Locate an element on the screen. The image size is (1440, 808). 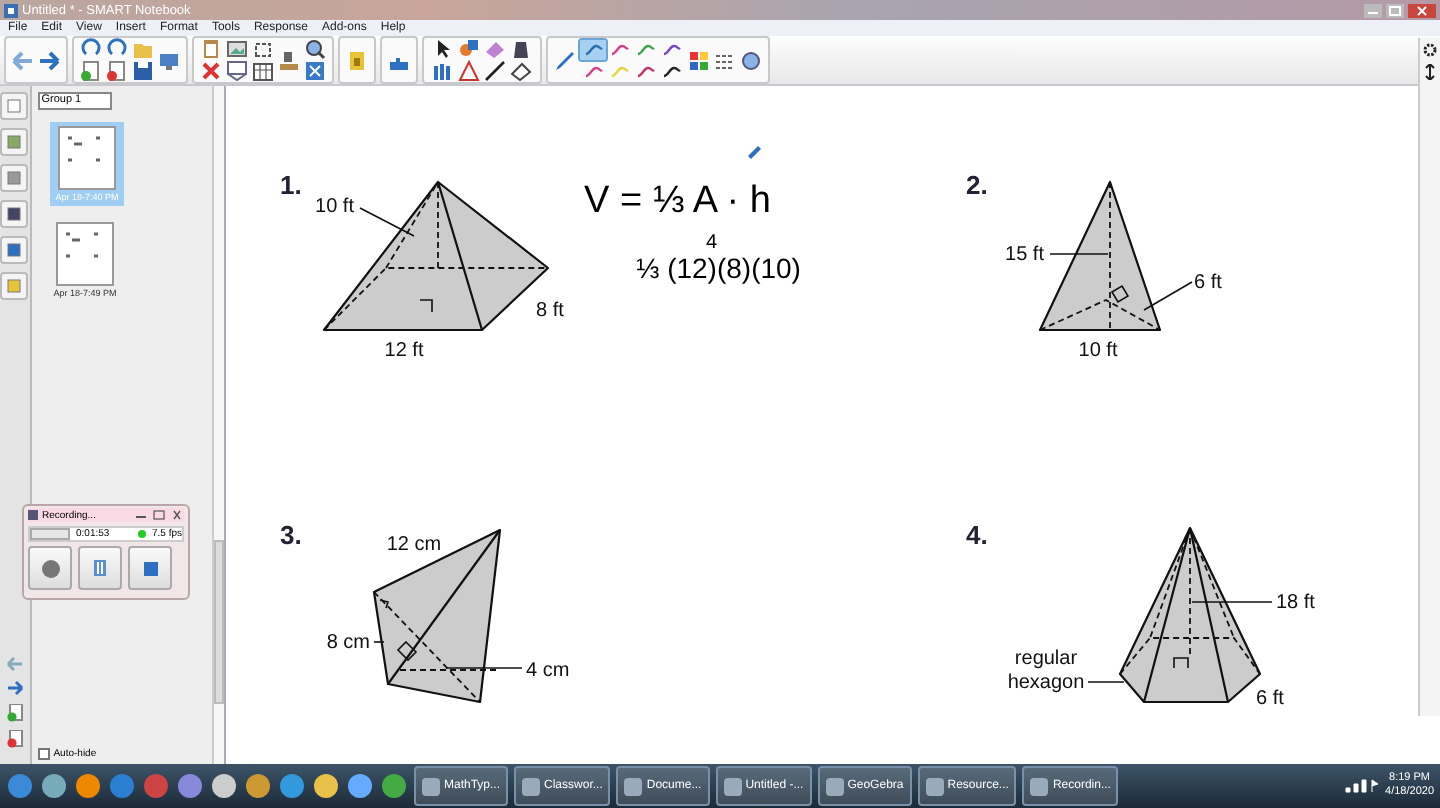
auto-hide-checkbox is located at coordinates (43, 754).